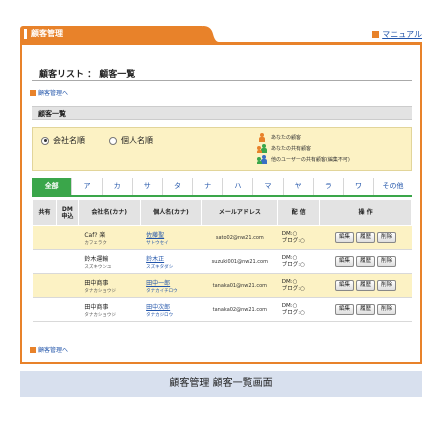  I want to click on back-to-customer-top-link: 顧客管理へ, so click(49, 92).